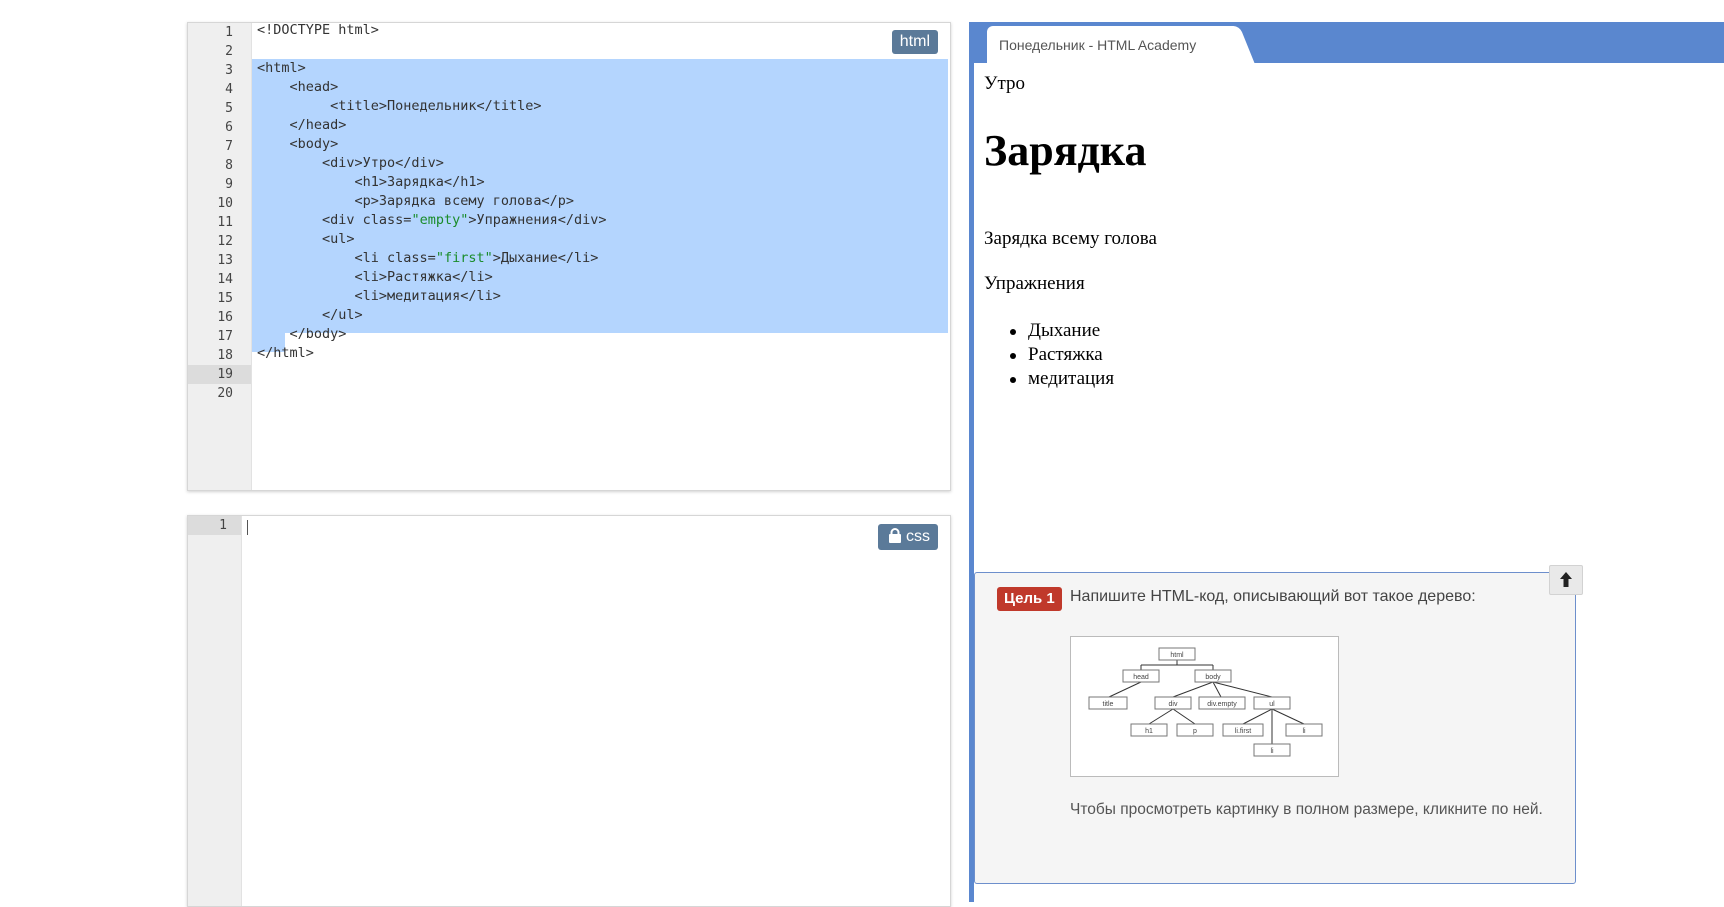 The height and width of the screenshot is (907, 1724). What do you see at coordinates (1222, 704) in the screenshot?
I see `tree-node: div.empty` at bounding box center [1222, 704].